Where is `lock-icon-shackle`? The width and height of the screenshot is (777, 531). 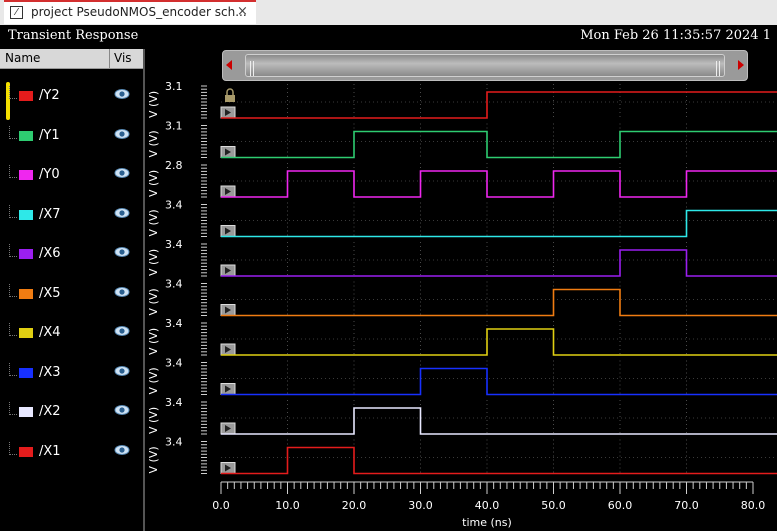
lock-icon-shackle is located at coordinates (230, 91).